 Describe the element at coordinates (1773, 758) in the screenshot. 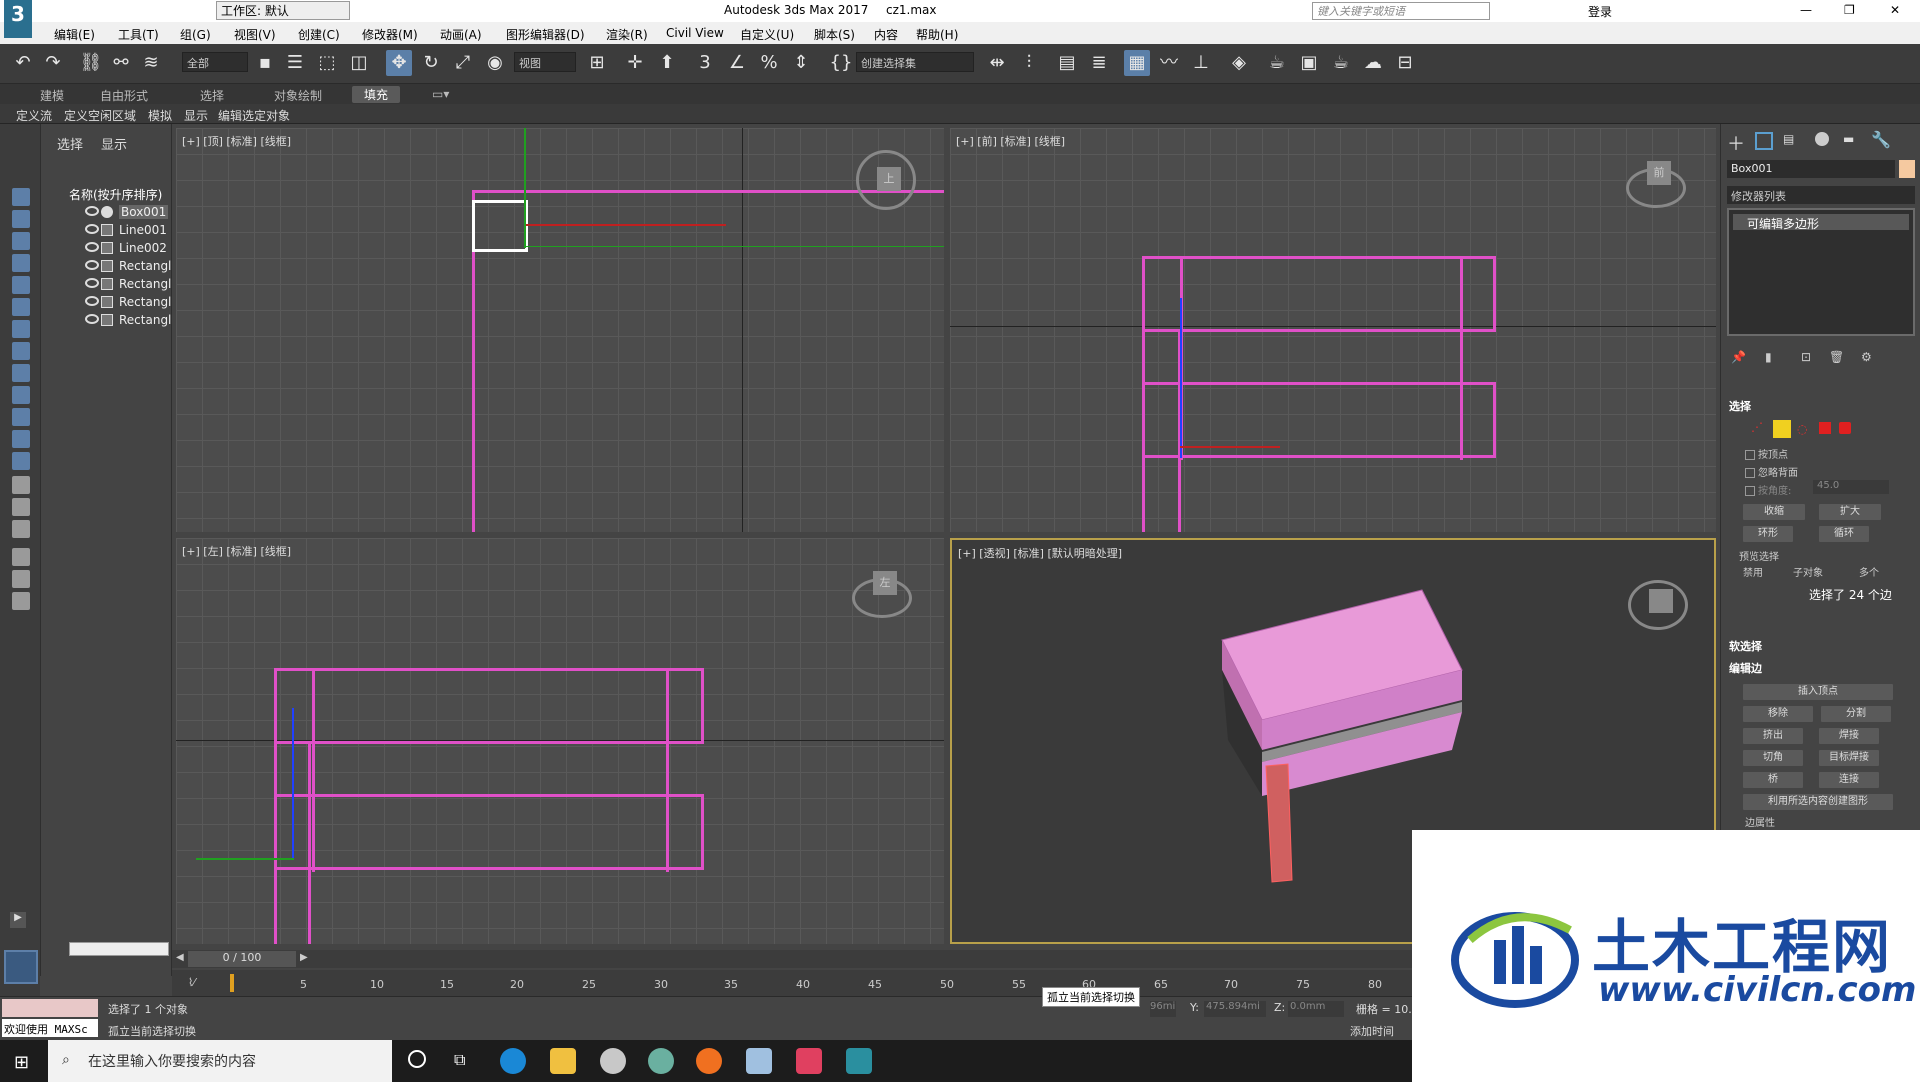

I see `chamfer-button: 切角` at that location.